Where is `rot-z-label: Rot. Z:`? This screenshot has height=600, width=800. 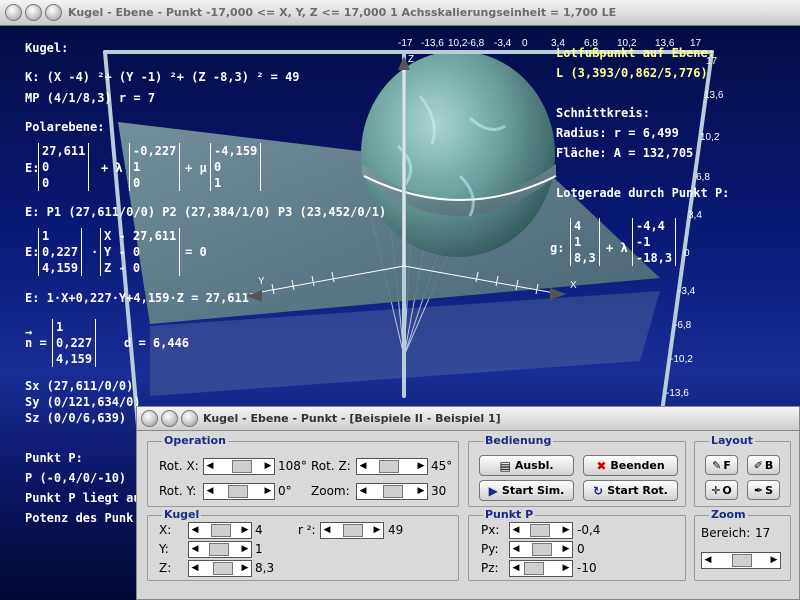
rot-z-label: Rot. Z: is located at coordinates (331, 466).